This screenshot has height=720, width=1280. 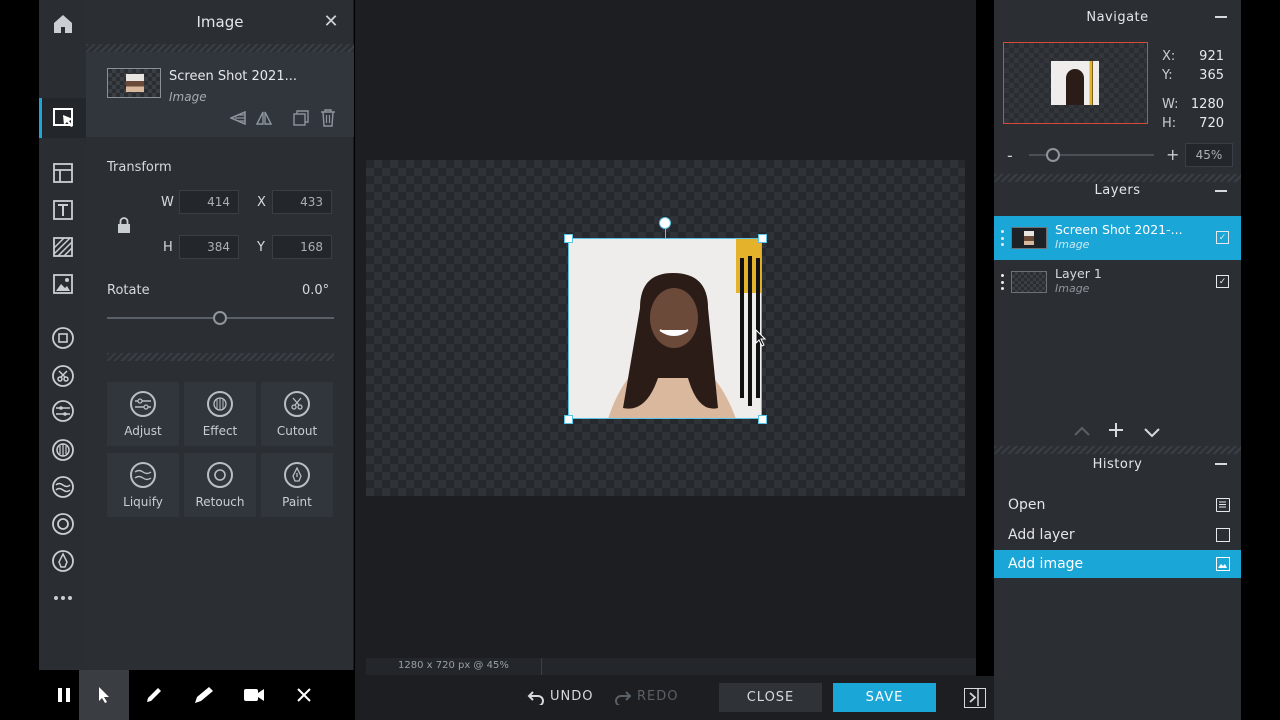 What do you see at coordinates (124, 225) in the screenshot?
I see `lock-icon` at bounding box center [124, 225].